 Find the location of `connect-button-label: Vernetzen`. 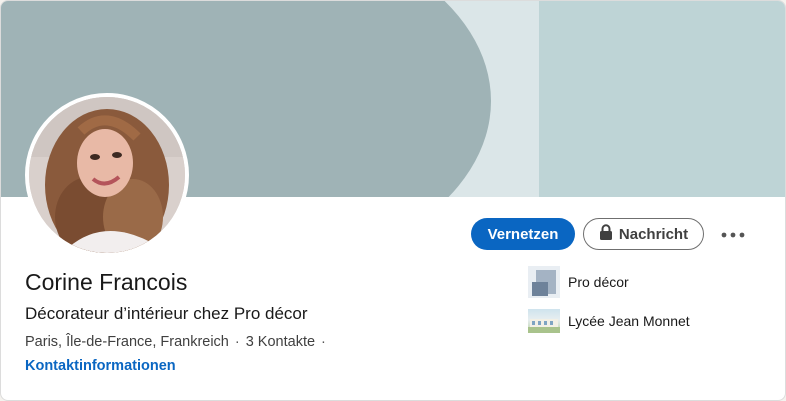

connect-button-label: Vernetzen is located at coordinates (523, 234).